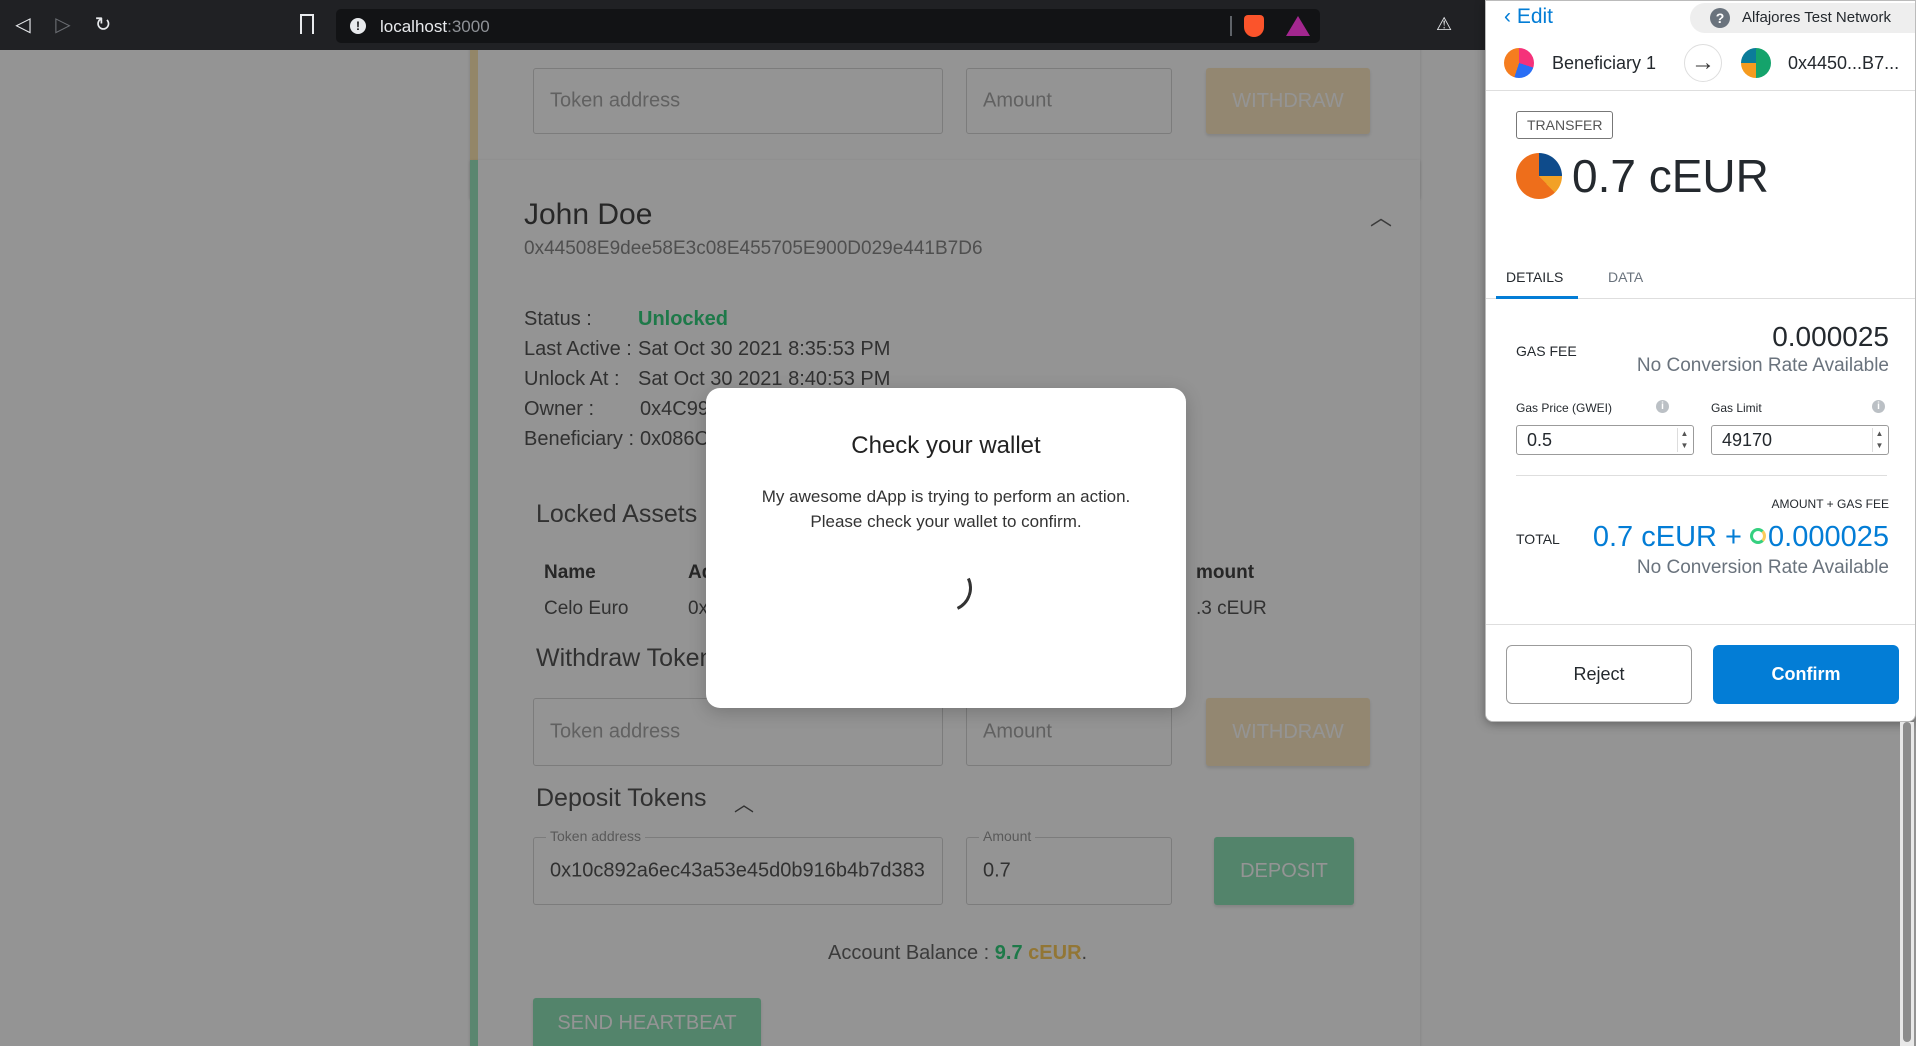 This screenshot has width=1916, height=1046. What do you see at coordinates (23, 25) in the screenshot?
I see `back-icon: ◁` at bounding box center [23, 25].